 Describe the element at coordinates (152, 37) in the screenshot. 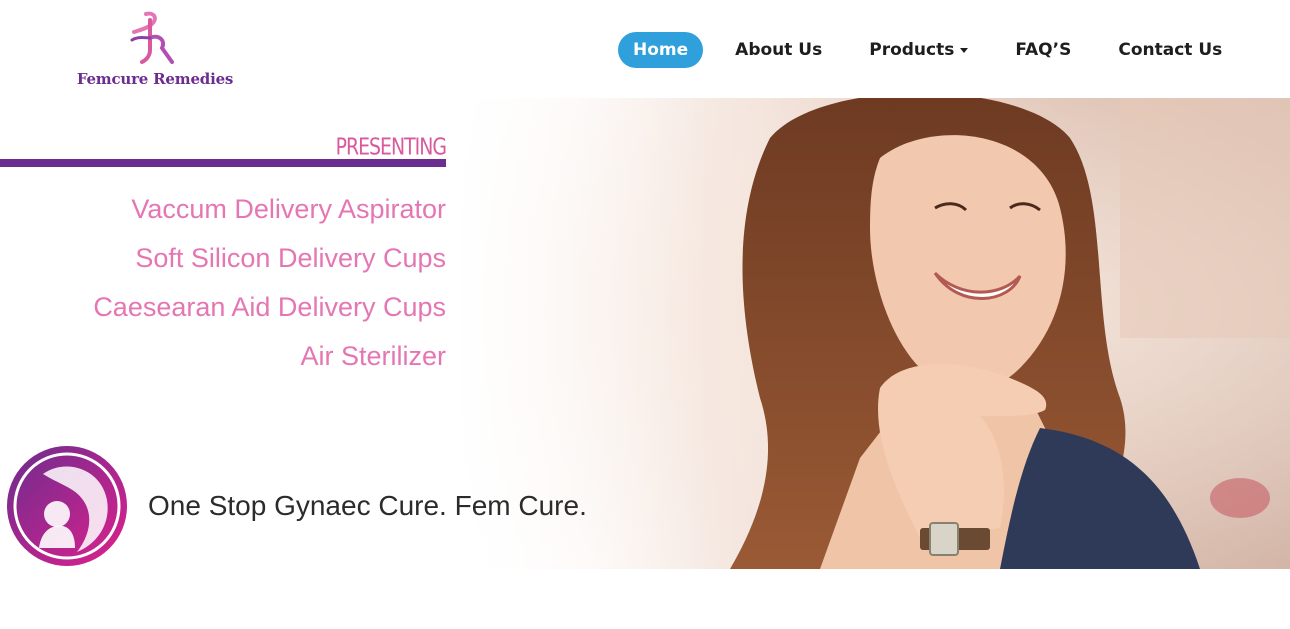

I see `logo-icon` at that location.